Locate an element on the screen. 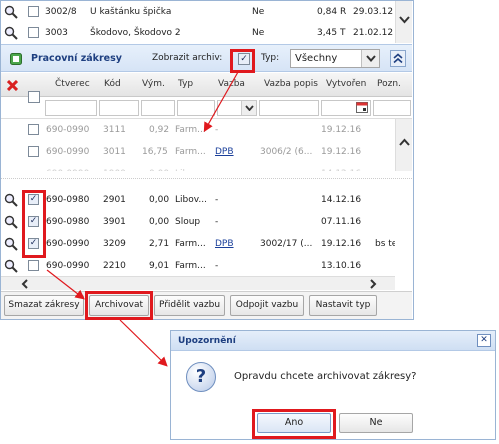  highlight-archive-checkbox is located at coordinates (242, 61).